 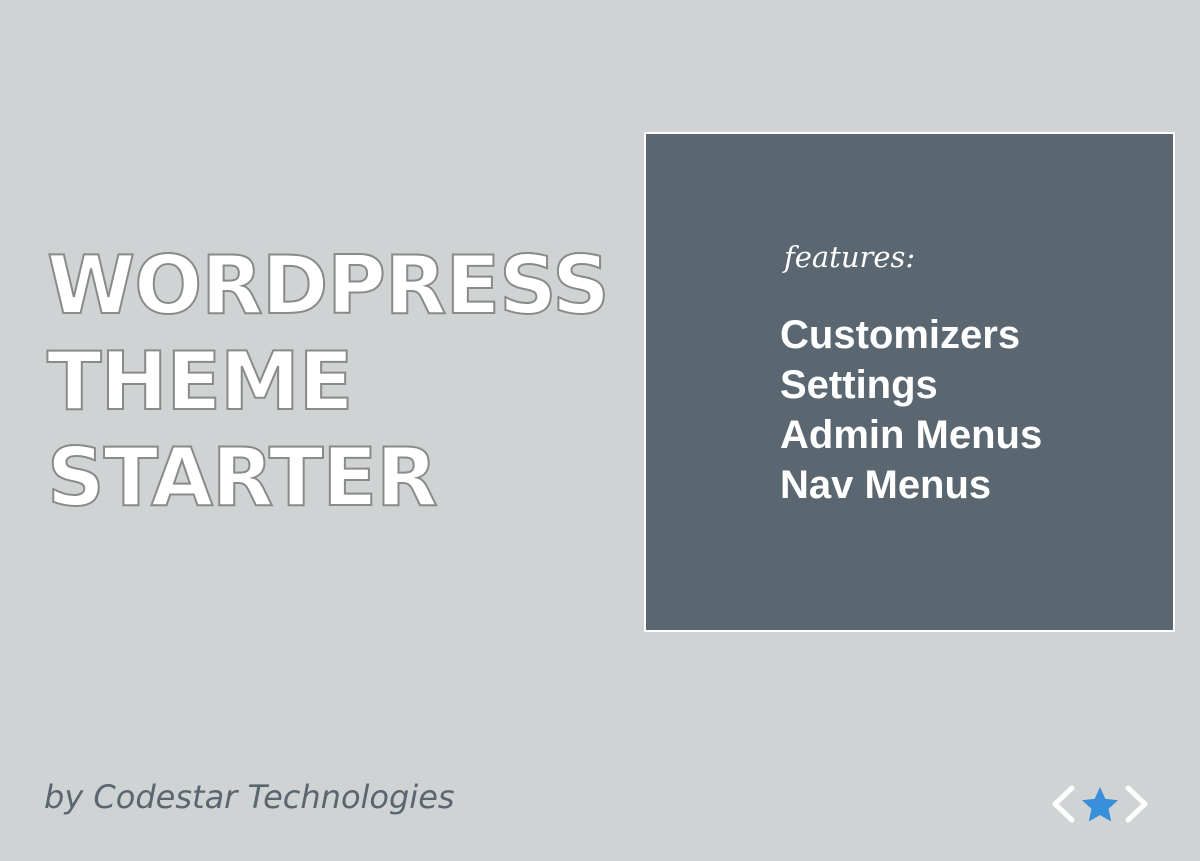 I want to click on hero-title-line-2: THEME, so click(x=200, y=381).